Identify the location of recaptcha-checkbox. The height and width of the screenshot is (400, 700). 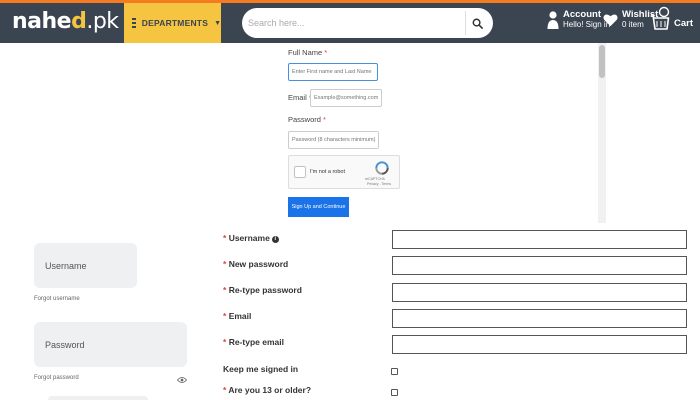
(300, 172).